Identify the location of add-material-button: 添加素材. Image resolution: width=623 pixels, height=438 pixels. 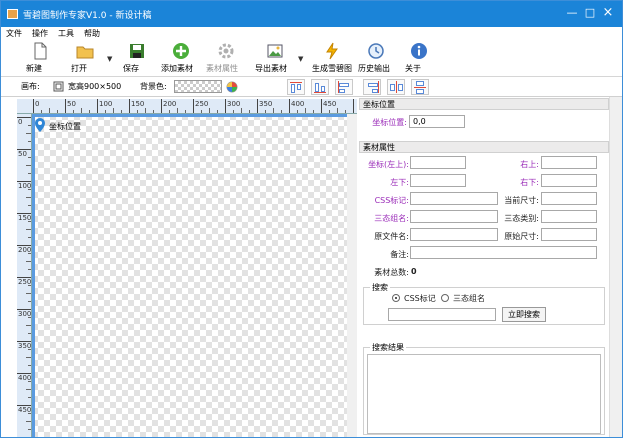
(181, 58).